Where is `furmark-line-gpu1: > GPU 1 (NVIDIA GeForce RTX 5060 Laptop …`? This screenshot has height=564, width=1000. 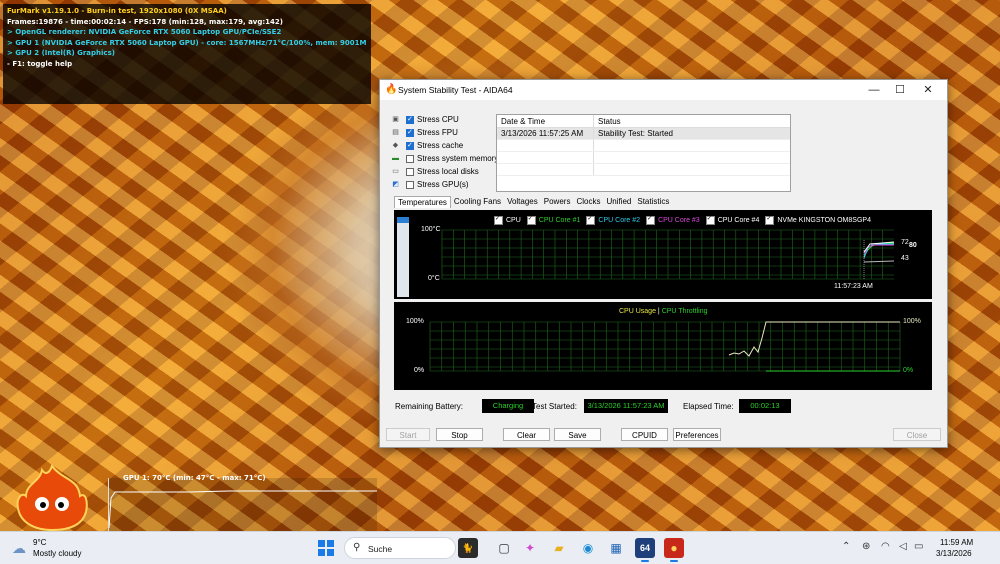 furmark-line-gpu1: > GPU 1 (NVIDIA GeForce RTX 5060 Laptop … is located at coordinates (187, 42).